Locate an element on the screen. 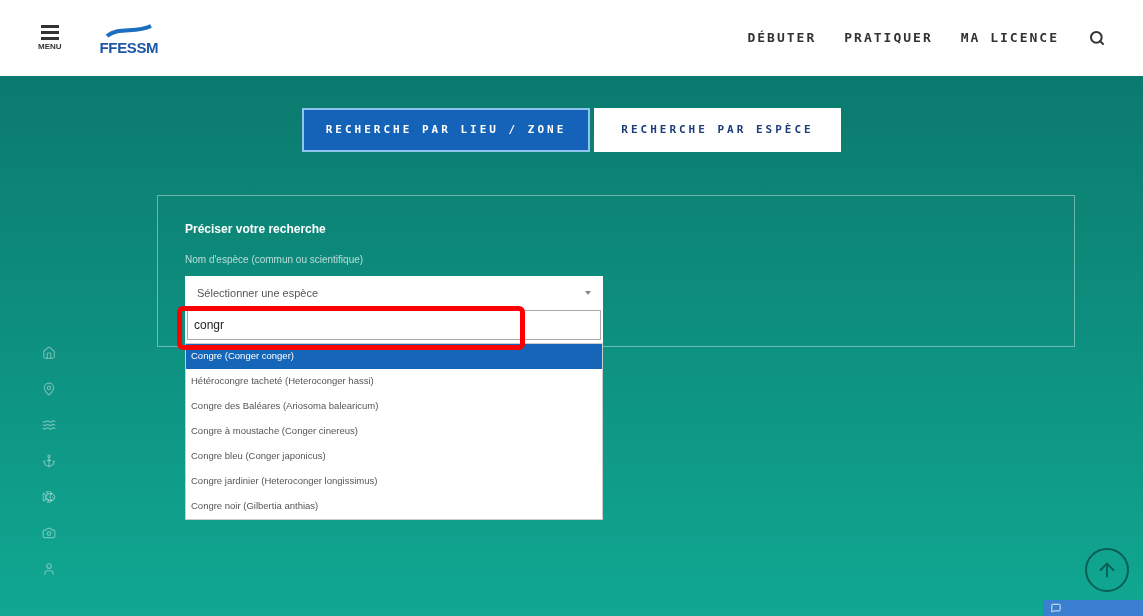 The image size is (1143, 616). menu-icon is located at coordinates (49, 32).